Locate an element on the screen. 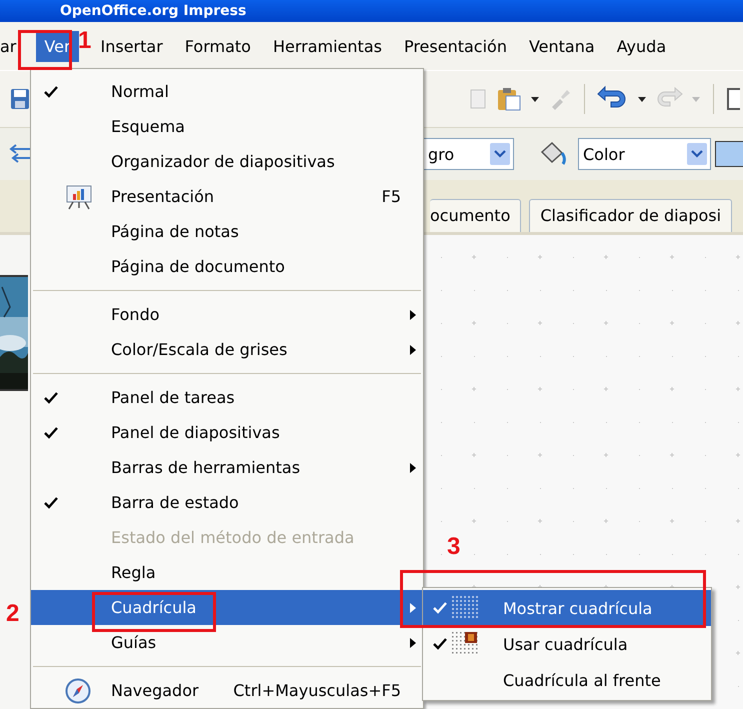 This screenshot has width=743, height=709. menu-item: Cuadrícula is located at coordinates (227, 607).